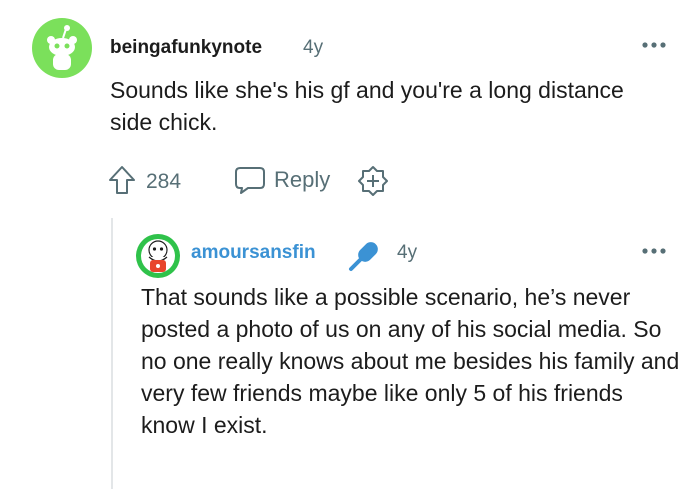 Image resolution: width=700 pixels, height=489 pixels. I want to click on vote-score: 284, so click(164, 181).